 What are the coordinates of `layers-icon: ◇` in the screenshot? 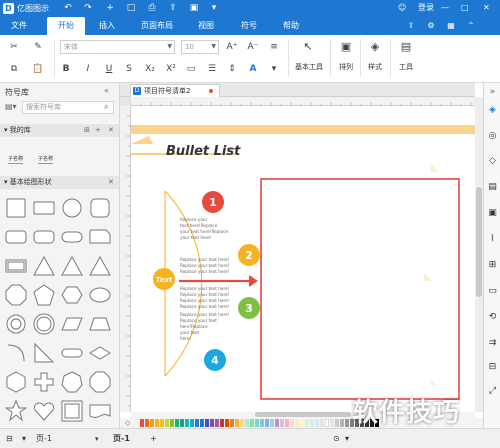 It's located at (492, 161).